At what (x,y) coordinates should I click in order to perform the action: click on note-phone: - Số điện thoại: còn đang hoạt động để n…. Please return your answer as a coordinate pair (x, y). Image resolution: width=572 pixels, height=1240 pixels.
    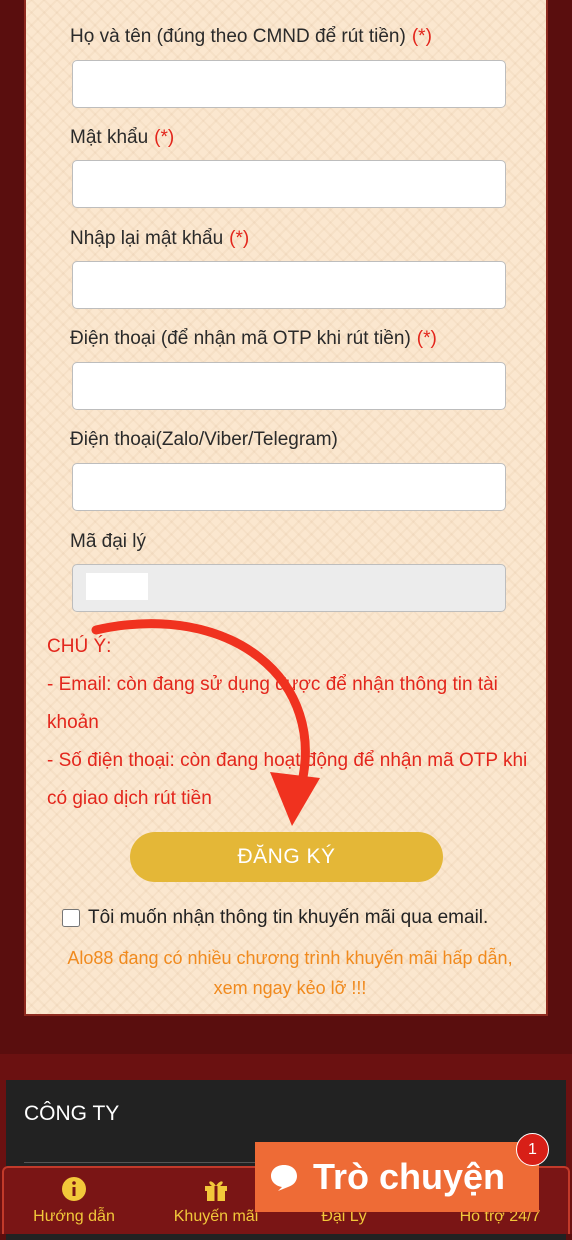
    Looking at the image, I should click on (287, 779).